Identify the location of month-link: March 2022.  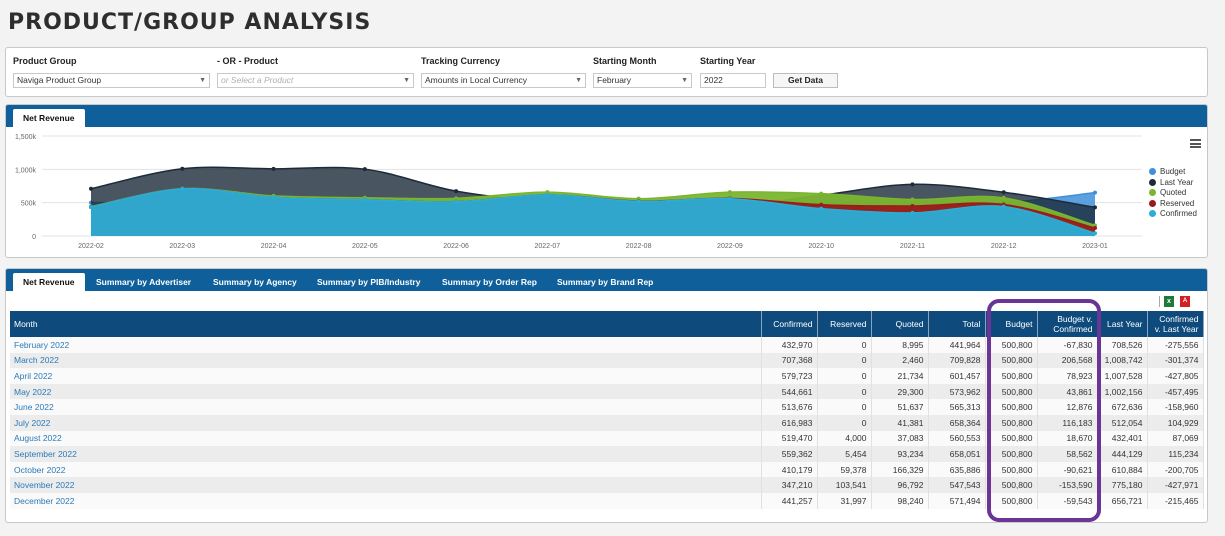
(386, 360).